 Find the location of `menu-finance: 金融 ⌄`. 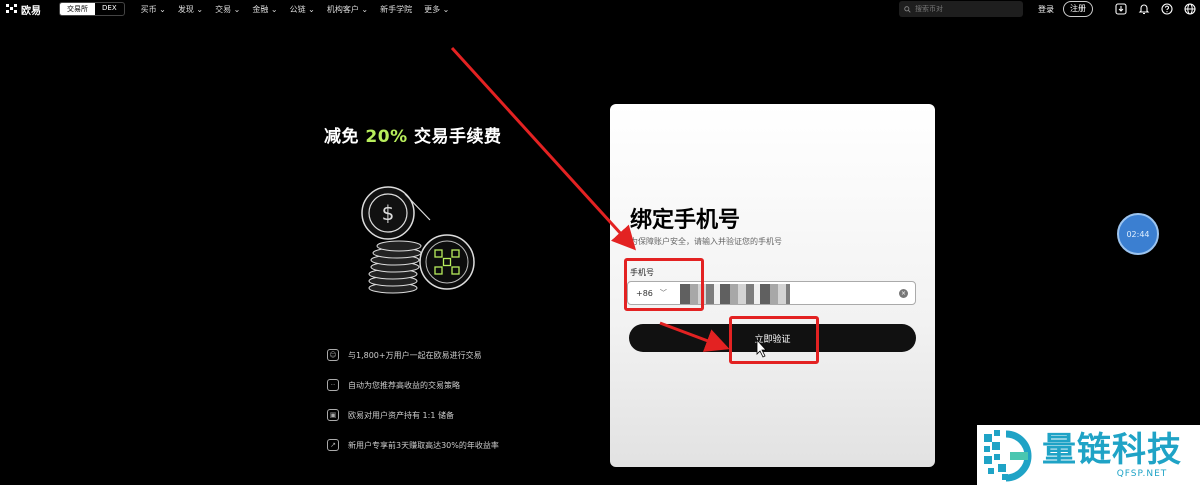

menu-finance: 金融 ⌄ is located at coordinates (264, 9).